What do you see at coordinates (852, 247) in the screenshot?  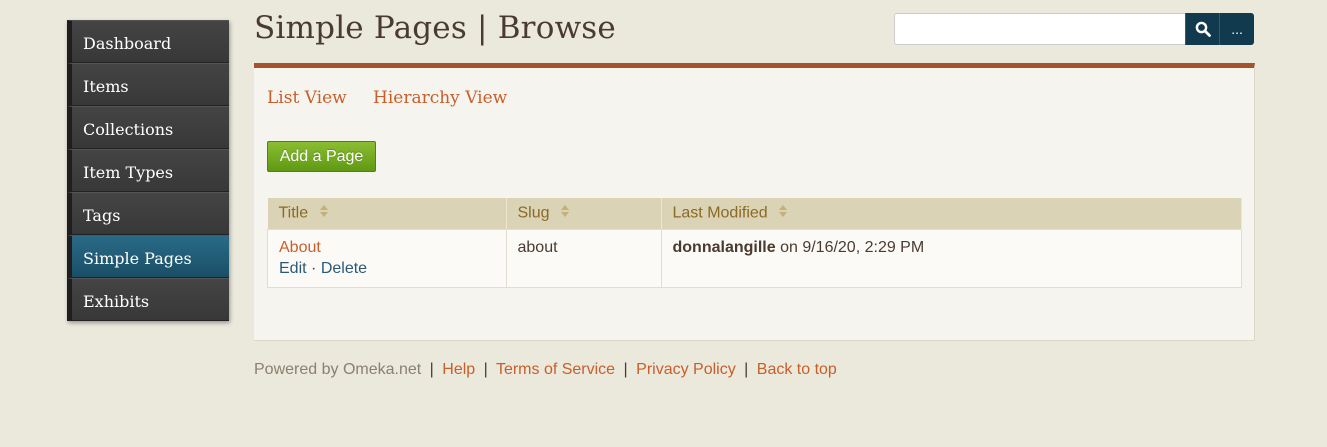 I see `modified-on: on 9/16/20, 2:29 PM` at bounding box center [852, 247].